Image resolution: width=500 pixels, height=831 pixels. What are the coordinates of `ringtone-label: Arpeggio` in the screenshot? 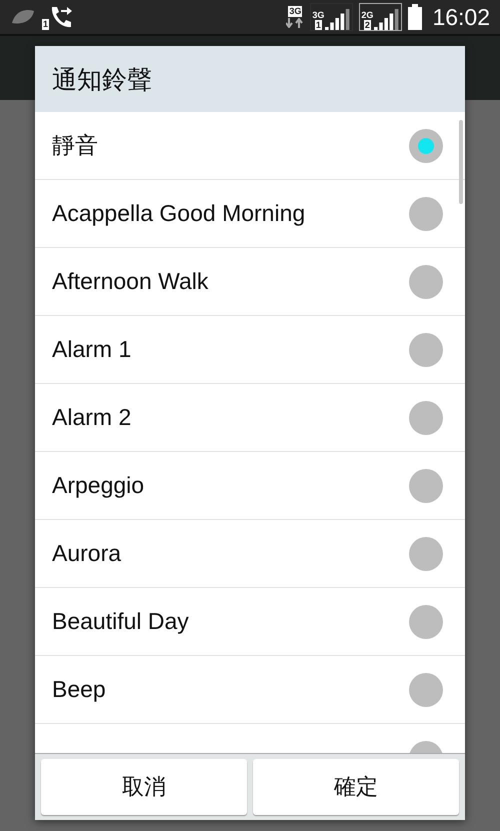 It's located at (99, 485).